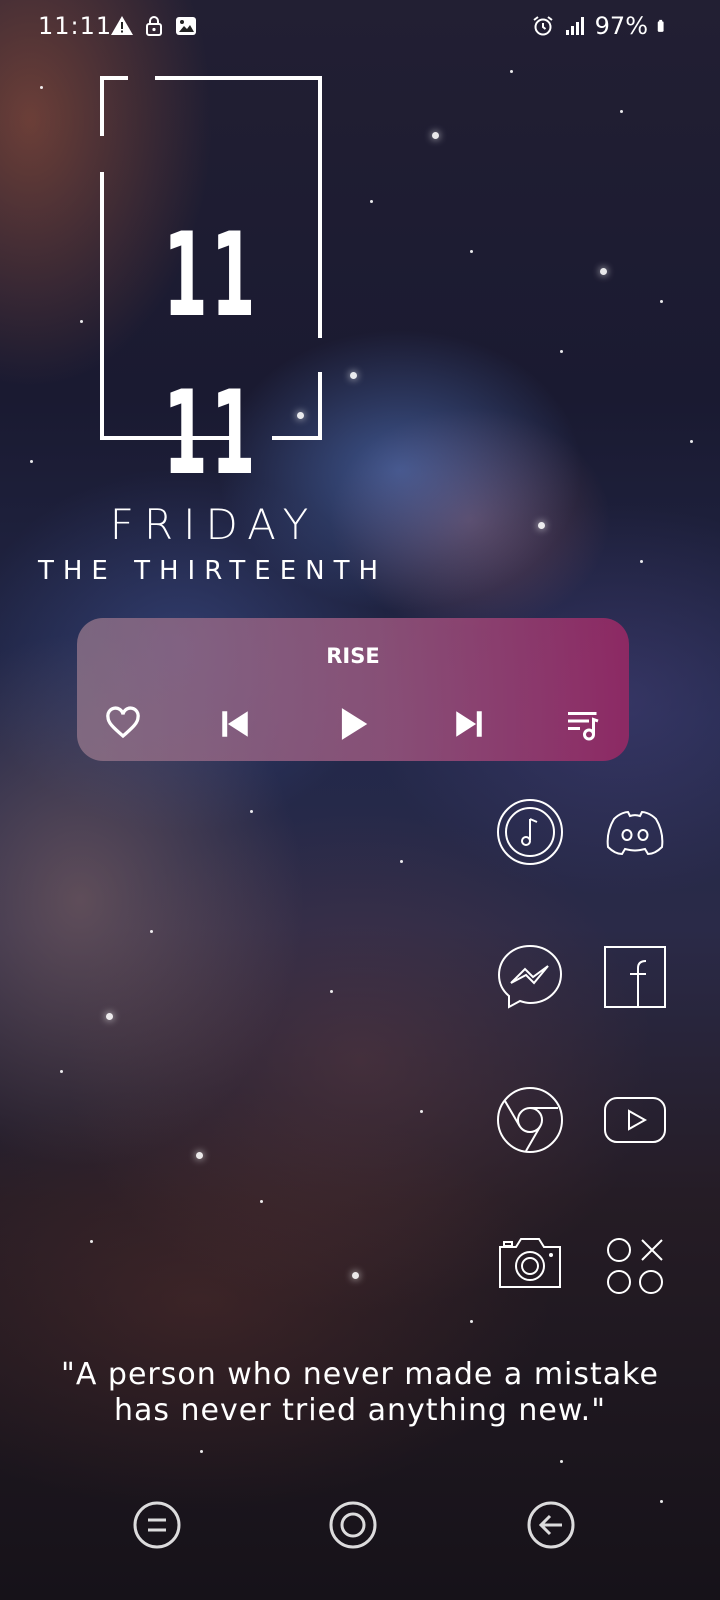 Image resolution: width=720 pixels, height=1600 pixels. I want to click on camera-icon, so click(531, 1268).